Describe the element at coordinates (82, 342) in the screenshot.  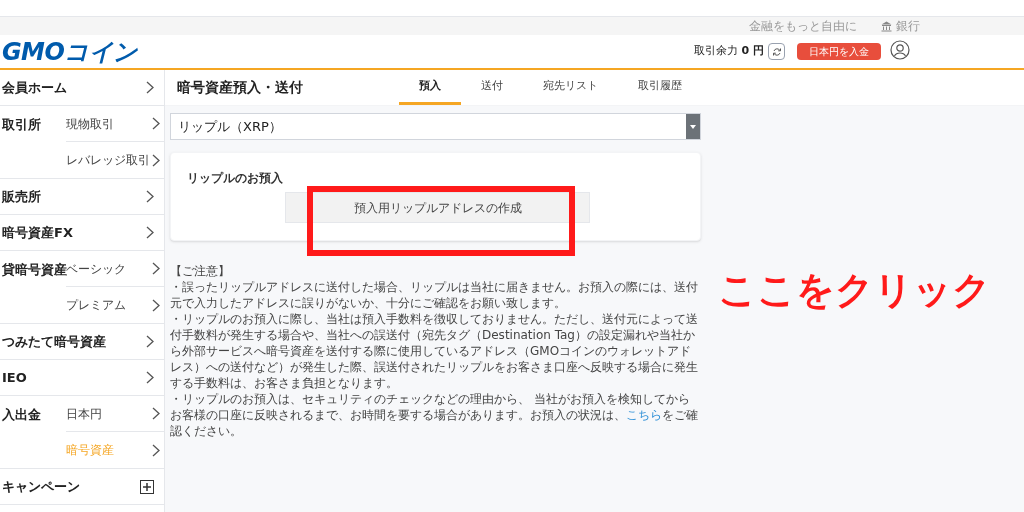
I see `sidebar-item: つみたて暗号資産` at that location.